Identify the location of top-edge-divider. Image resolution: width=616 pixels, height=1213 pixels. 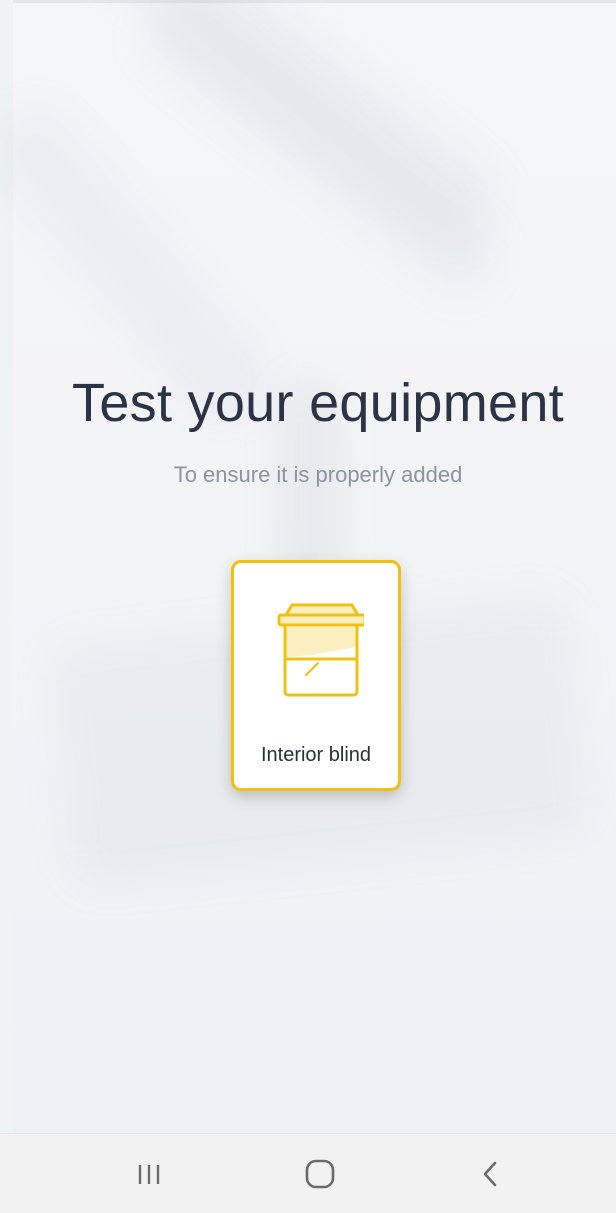
(308, 1).